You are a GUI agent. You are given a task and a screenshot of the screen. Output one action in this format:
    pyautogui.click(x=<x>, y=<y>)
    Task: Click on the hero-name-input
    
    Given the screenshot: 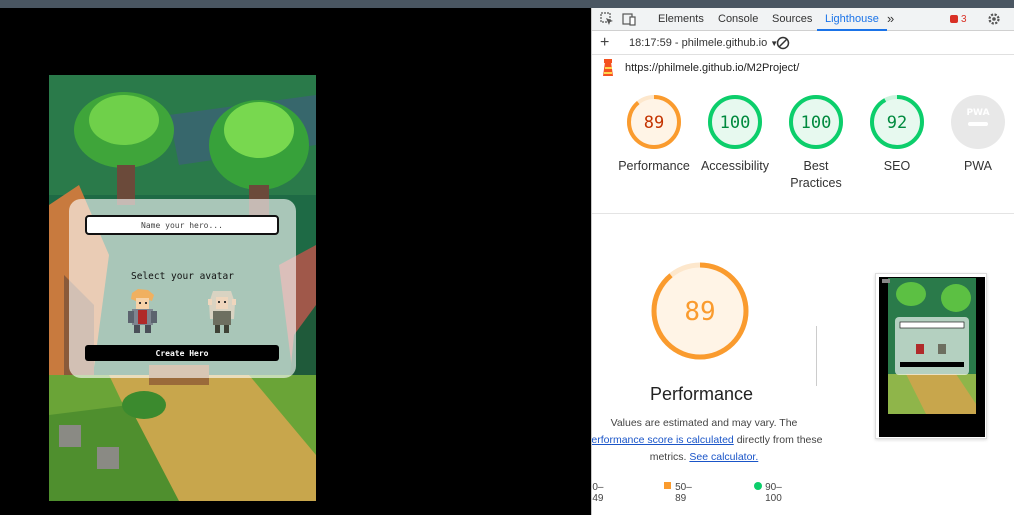 What is the action you would take?
    pyautogui.click(x=182, y=225)
    